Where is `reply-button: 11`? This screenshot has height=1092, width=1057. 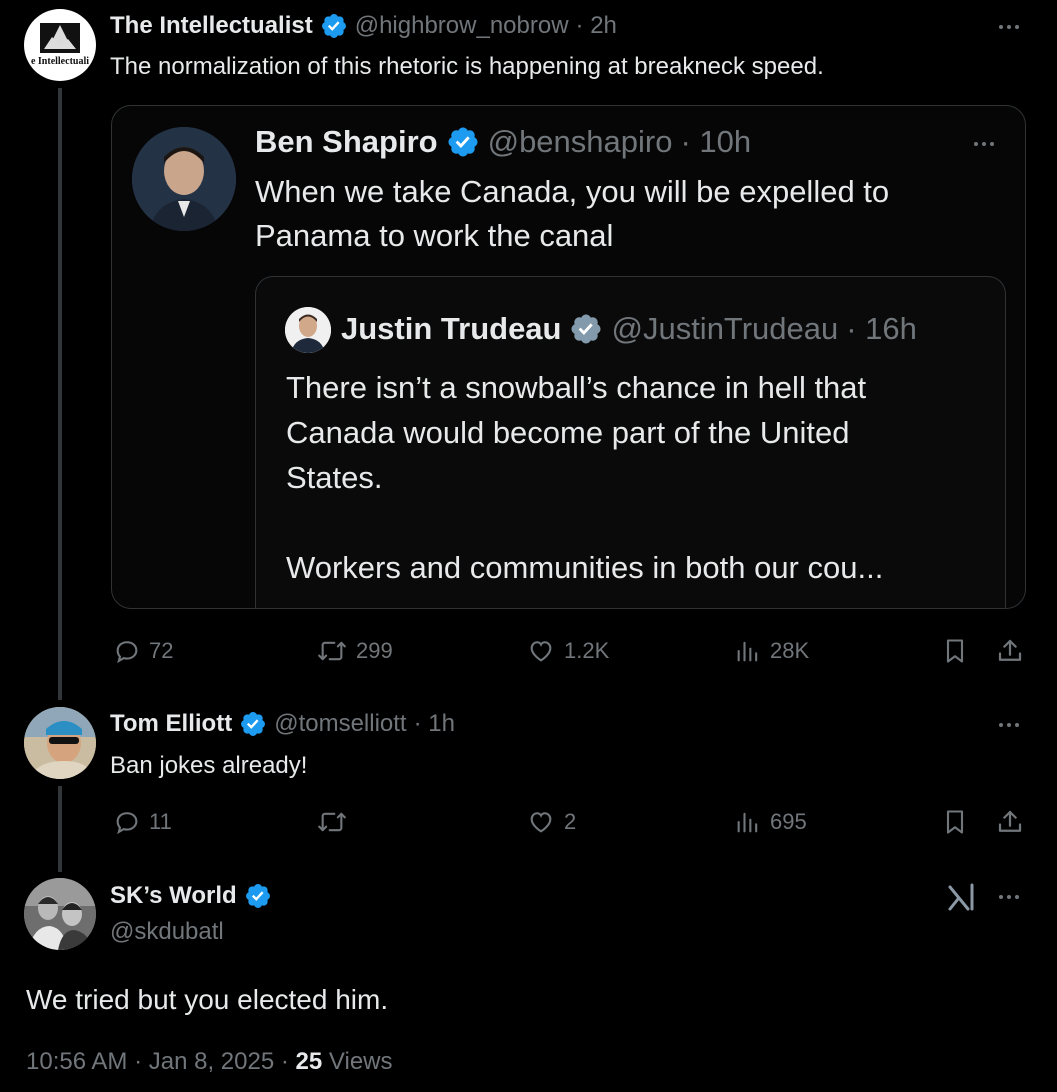 reply-button: 11 is located at coordinates (142, 822).